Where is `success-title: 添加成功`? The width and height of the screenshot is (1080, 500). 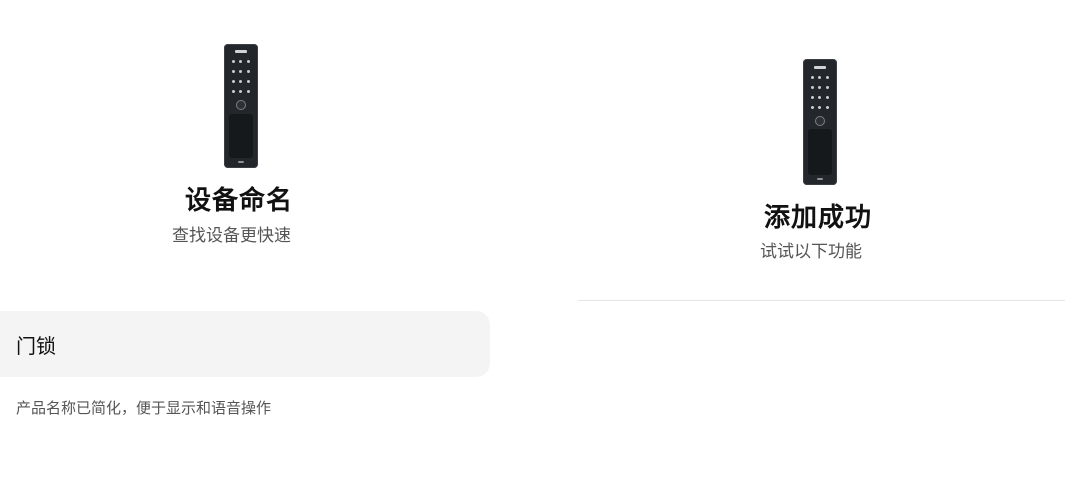
success-title: 添加成功 is located at coordinates (818, 218).